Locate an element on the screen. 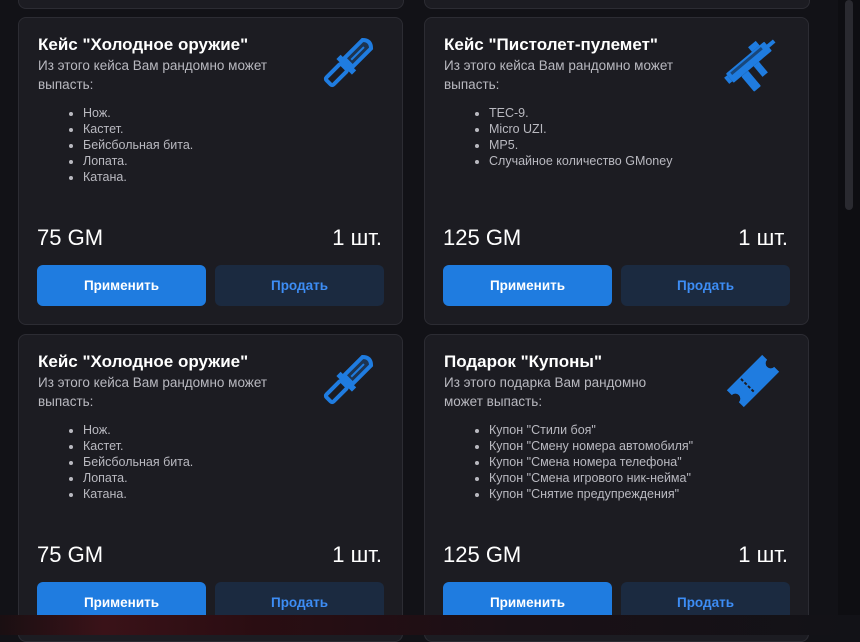 This screenshot has width=860, height=642. list-item: Купон "Стили боя" is located at coordinates (591, 430).